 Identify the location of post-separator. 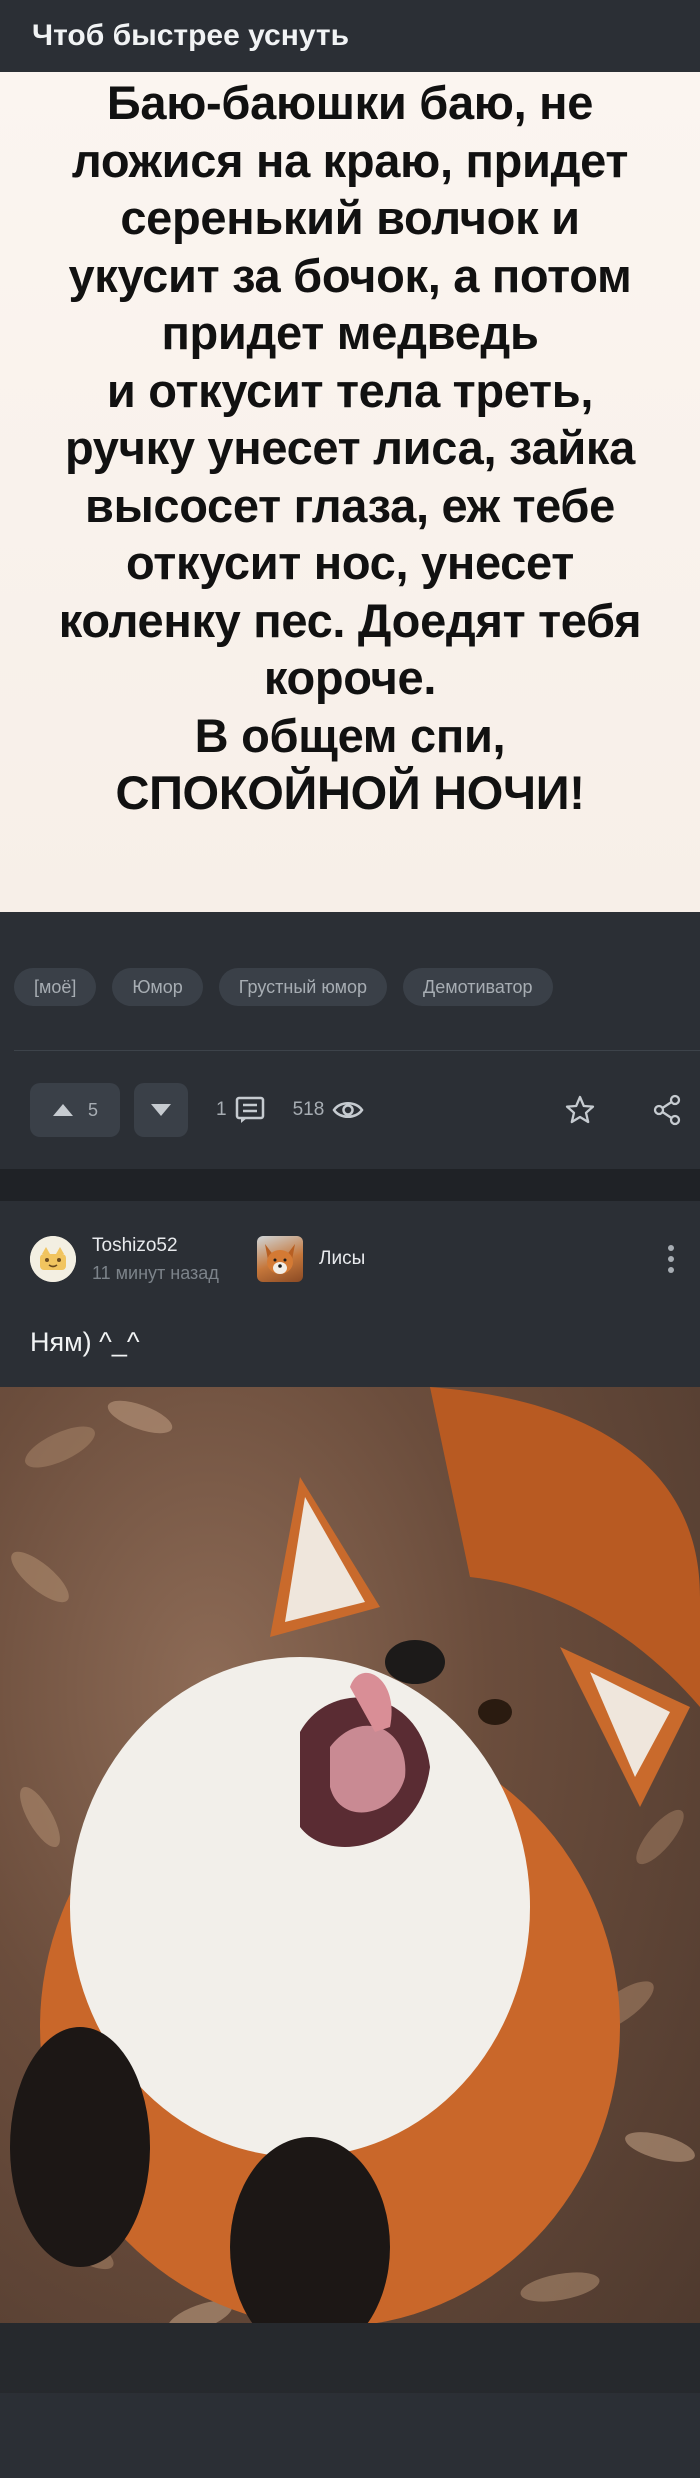
(350, 1185).